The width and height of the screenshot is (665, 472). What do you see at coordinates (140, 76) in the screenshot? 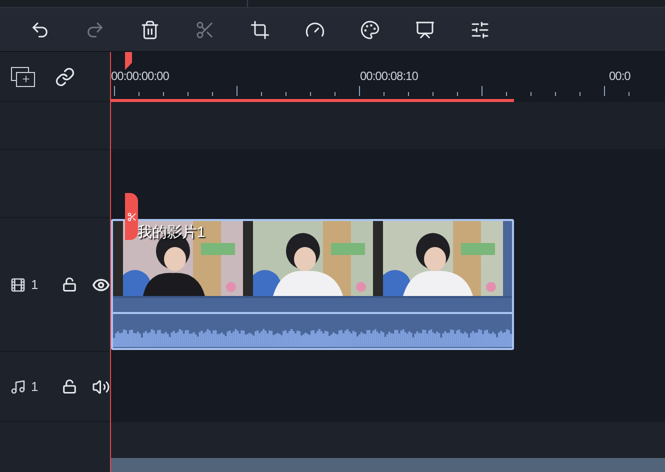
I see `timecode: 00:00:00:00` at bounding box center [140, 76].